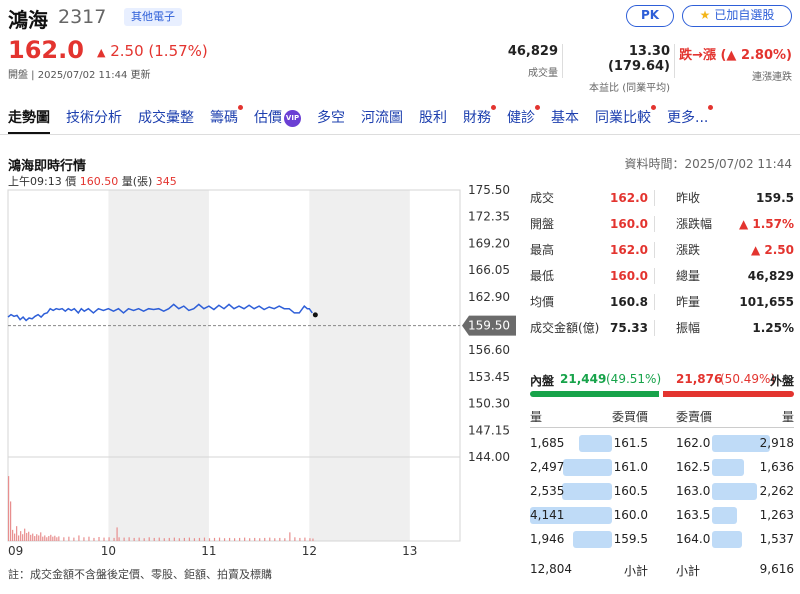 Image resolution: width=800 pixels, height=594 pixels. I want to click on tab-7: 股利, so click(433, 119).